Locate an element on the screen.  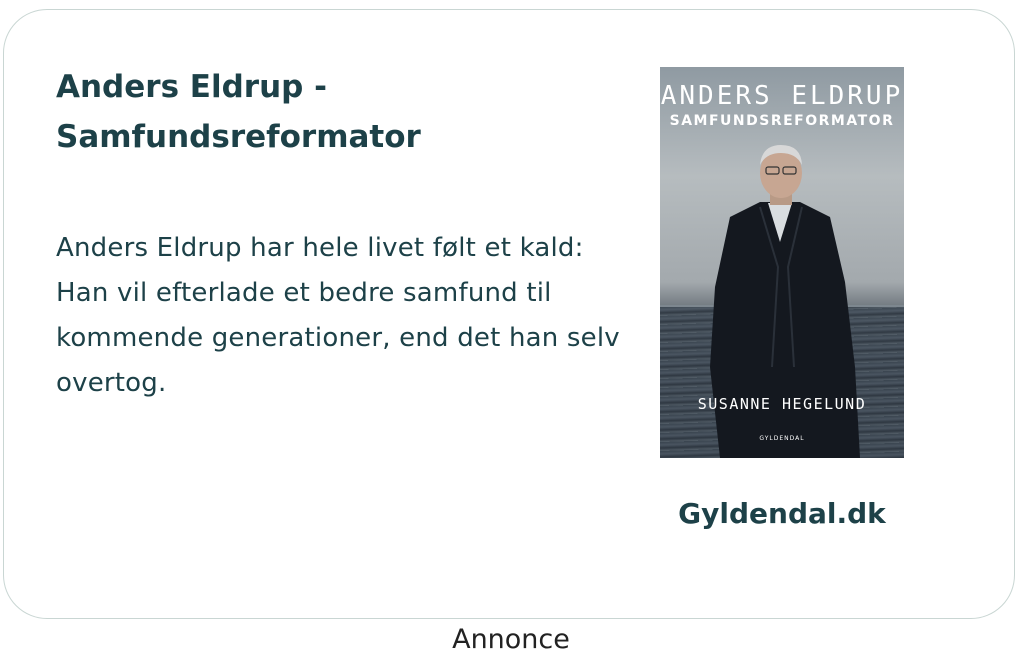
publisher-link: Gyldendal.dk is located at coordinates (782, 513).